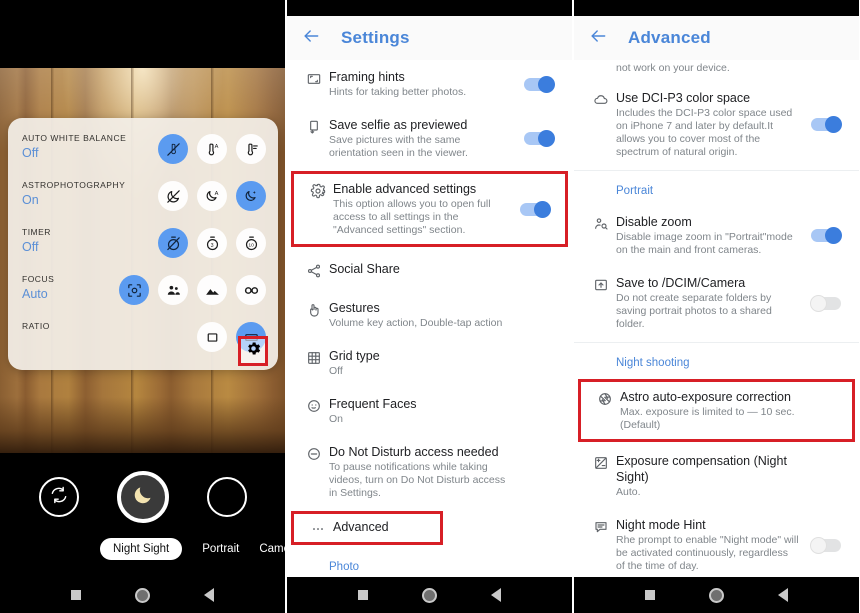 This screenshot has height=613, width=860. I want to click on switch-camera-button, so click(58, 497).